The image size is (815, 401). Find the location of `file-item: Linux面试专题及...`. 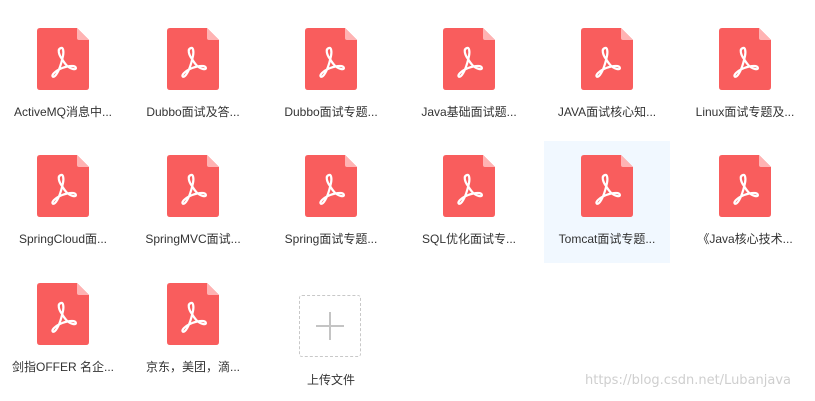

file-item: Linux面试专题及... is located at coordinates (745, 75).